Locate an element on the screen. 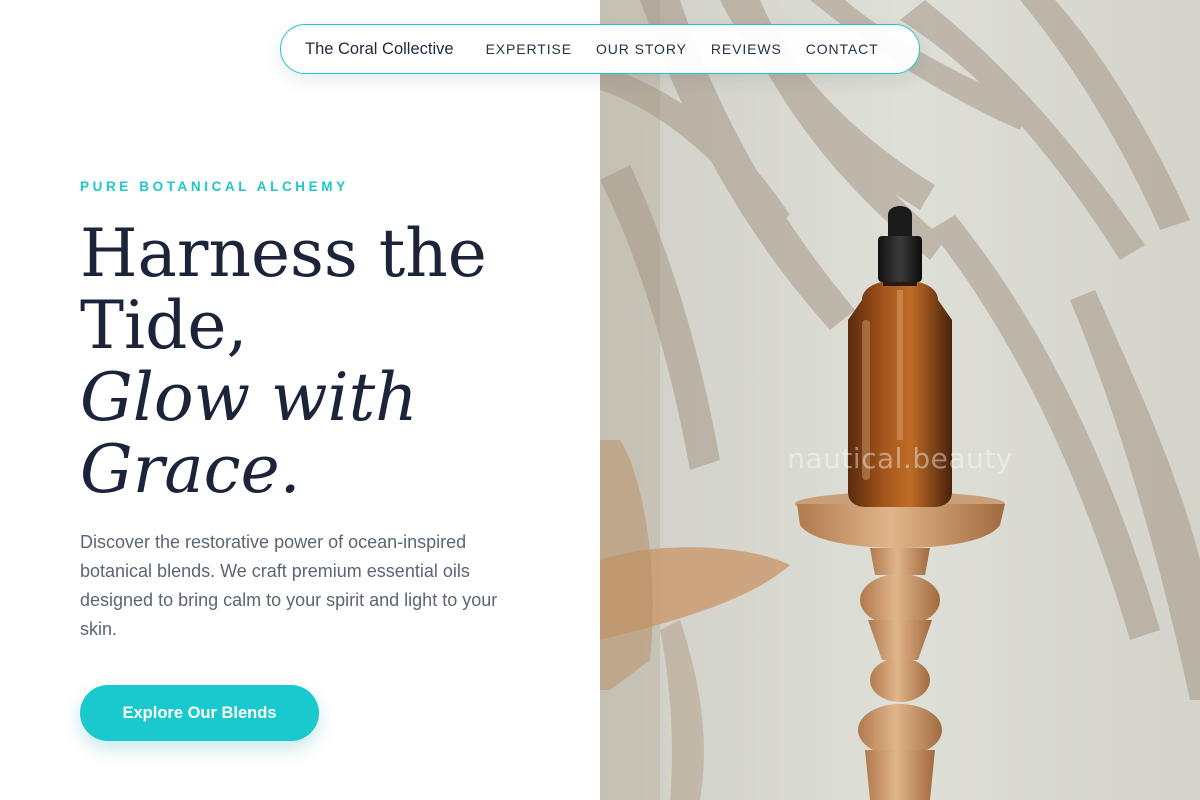 The image size is (1200, 800). nav-links: EXPERTISE OUR STORY REVIEWS CONTACT is located at coordinates (682, 49).